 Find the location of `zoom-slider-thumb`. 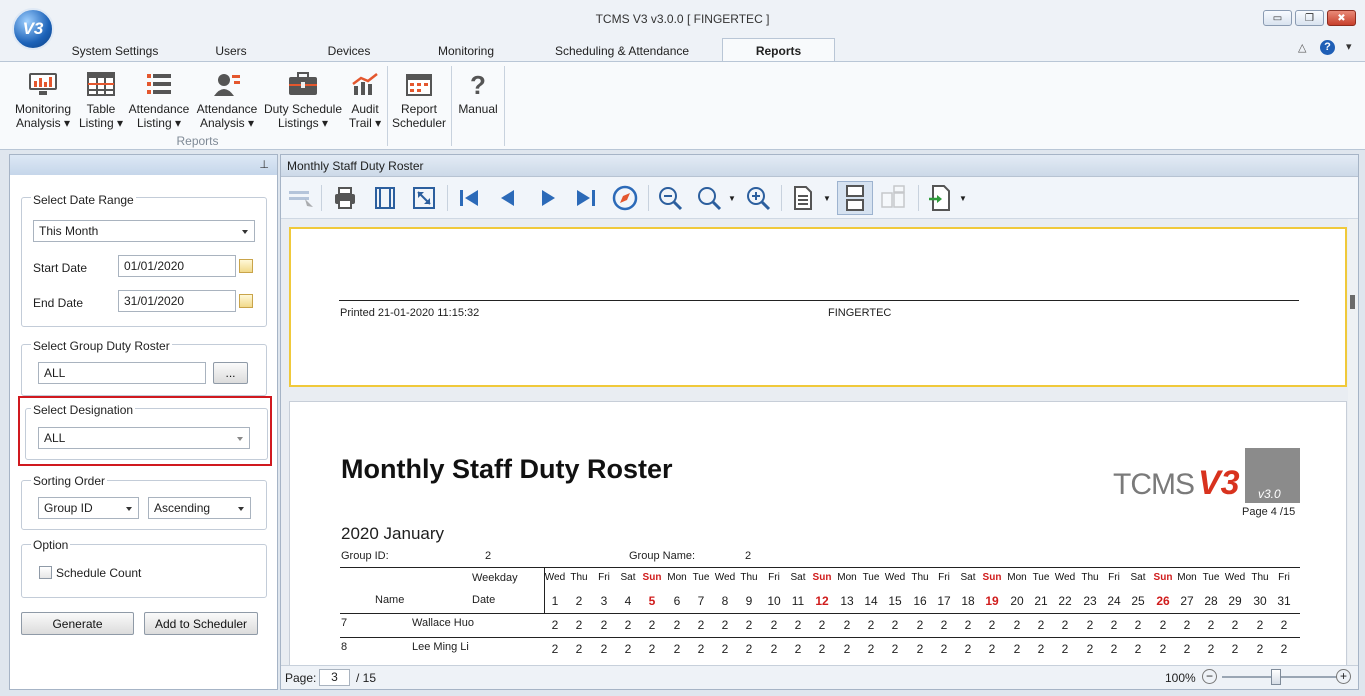

zoom-slider-thumb is located at coordinates (1276, 677).